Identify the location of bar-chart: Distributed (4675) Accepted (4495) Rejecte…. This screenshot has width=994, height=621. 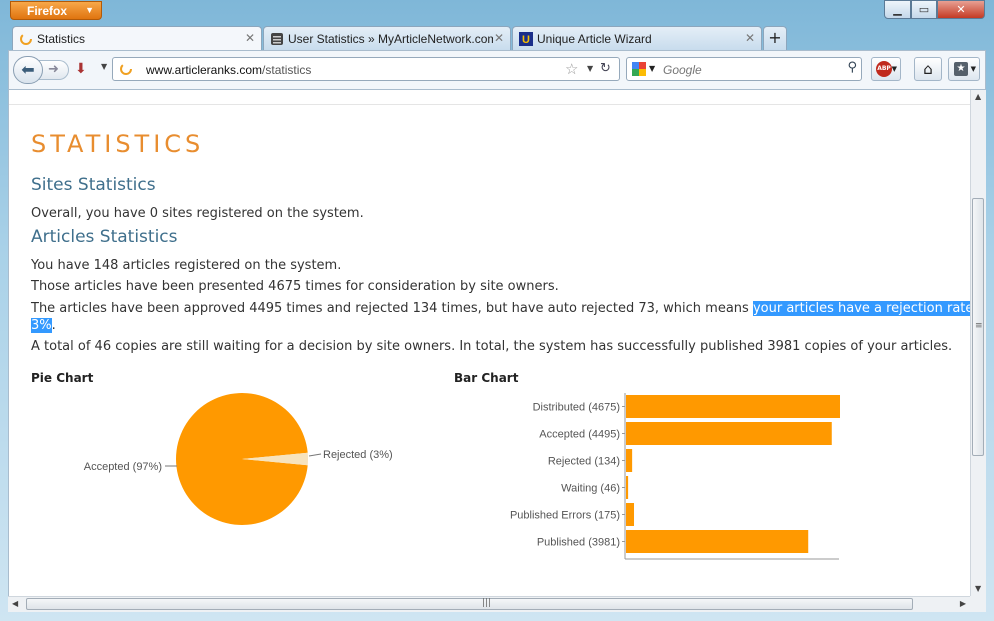
(675, 476).